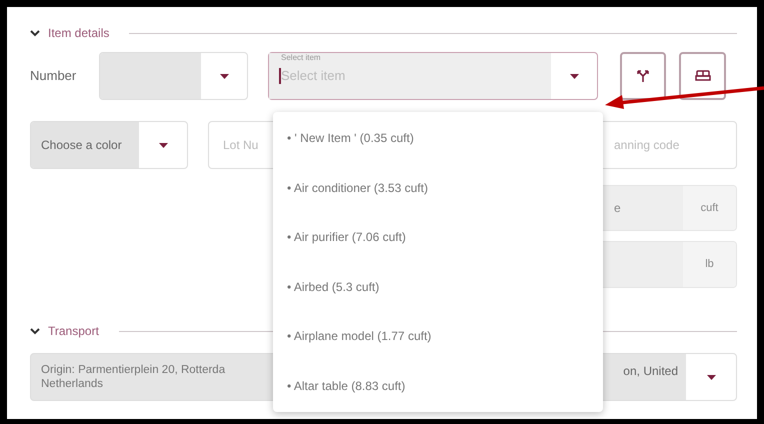 This screenshot has width=764, height=424. Describe the element at coordinates (438, 253) in the screenshot. I see `dropdown-item: • Air purifier (7.06 cuft)` at that location.